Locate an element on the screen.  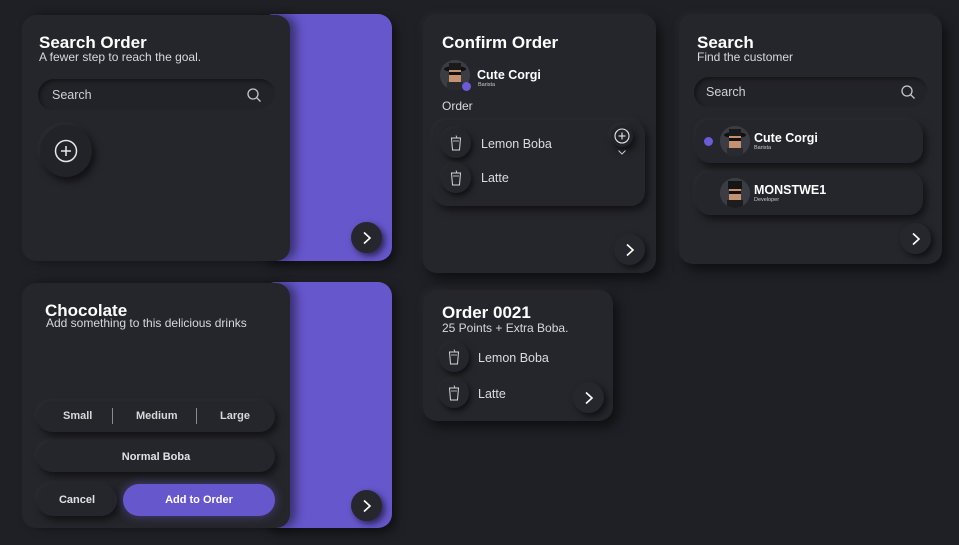
search-order-next-button is located at coordinates (366, 237).